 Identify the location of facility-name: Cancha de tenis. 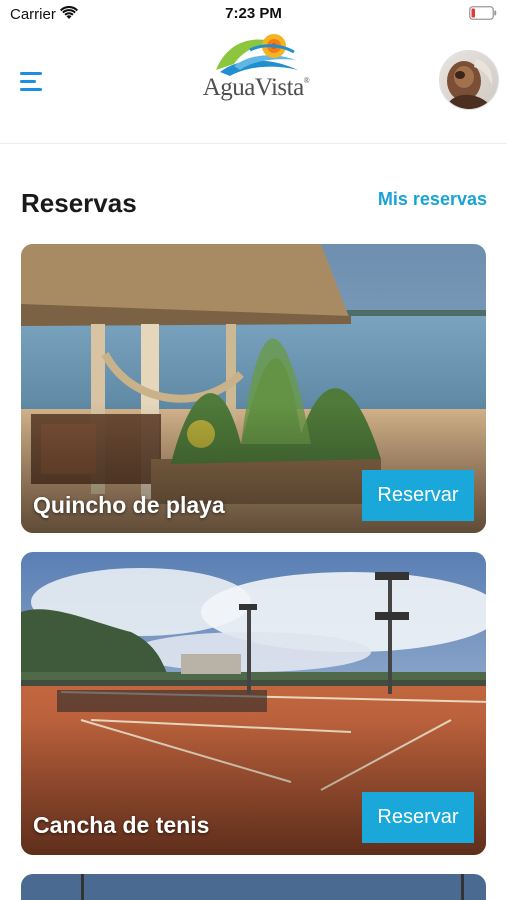
(121, 825).